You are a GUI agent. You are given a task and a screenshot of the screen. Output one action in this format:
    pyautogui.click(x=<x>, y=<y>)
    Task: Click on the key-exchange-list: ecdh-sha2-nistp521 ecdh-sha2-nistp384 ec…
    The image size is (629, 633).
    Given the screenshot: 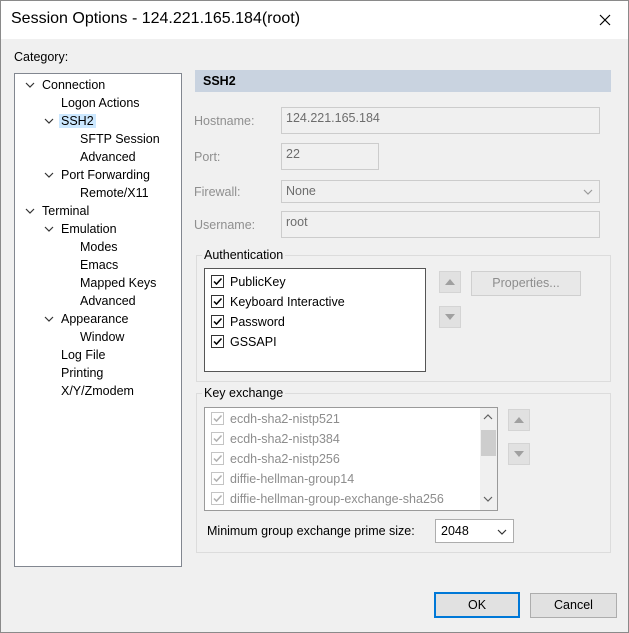 What is the action you would take?
    pyautogui.click(x=351, y=459)
    